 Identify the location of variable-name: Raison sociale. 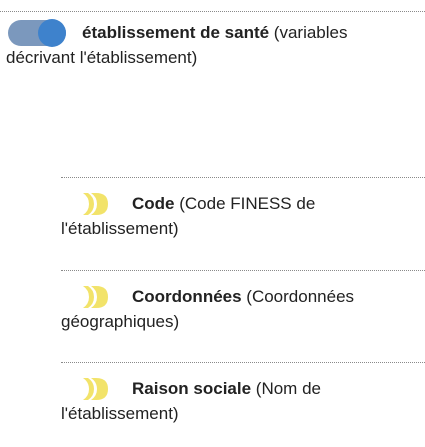
(192, 388).